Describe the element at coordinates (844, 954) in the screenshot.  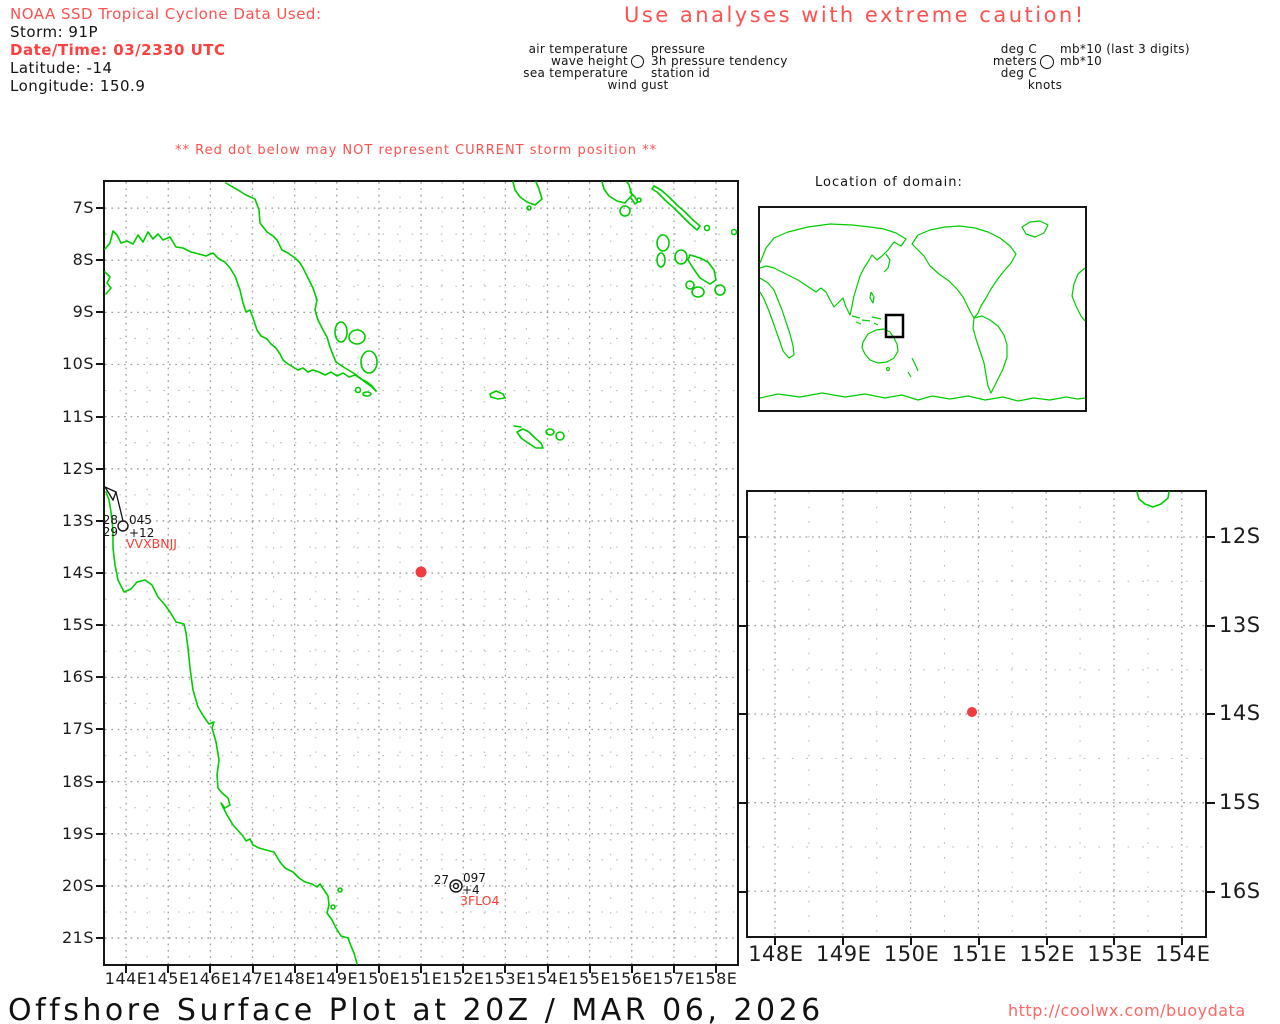
I see `zoom-map-lon-label: 149E` at that location.